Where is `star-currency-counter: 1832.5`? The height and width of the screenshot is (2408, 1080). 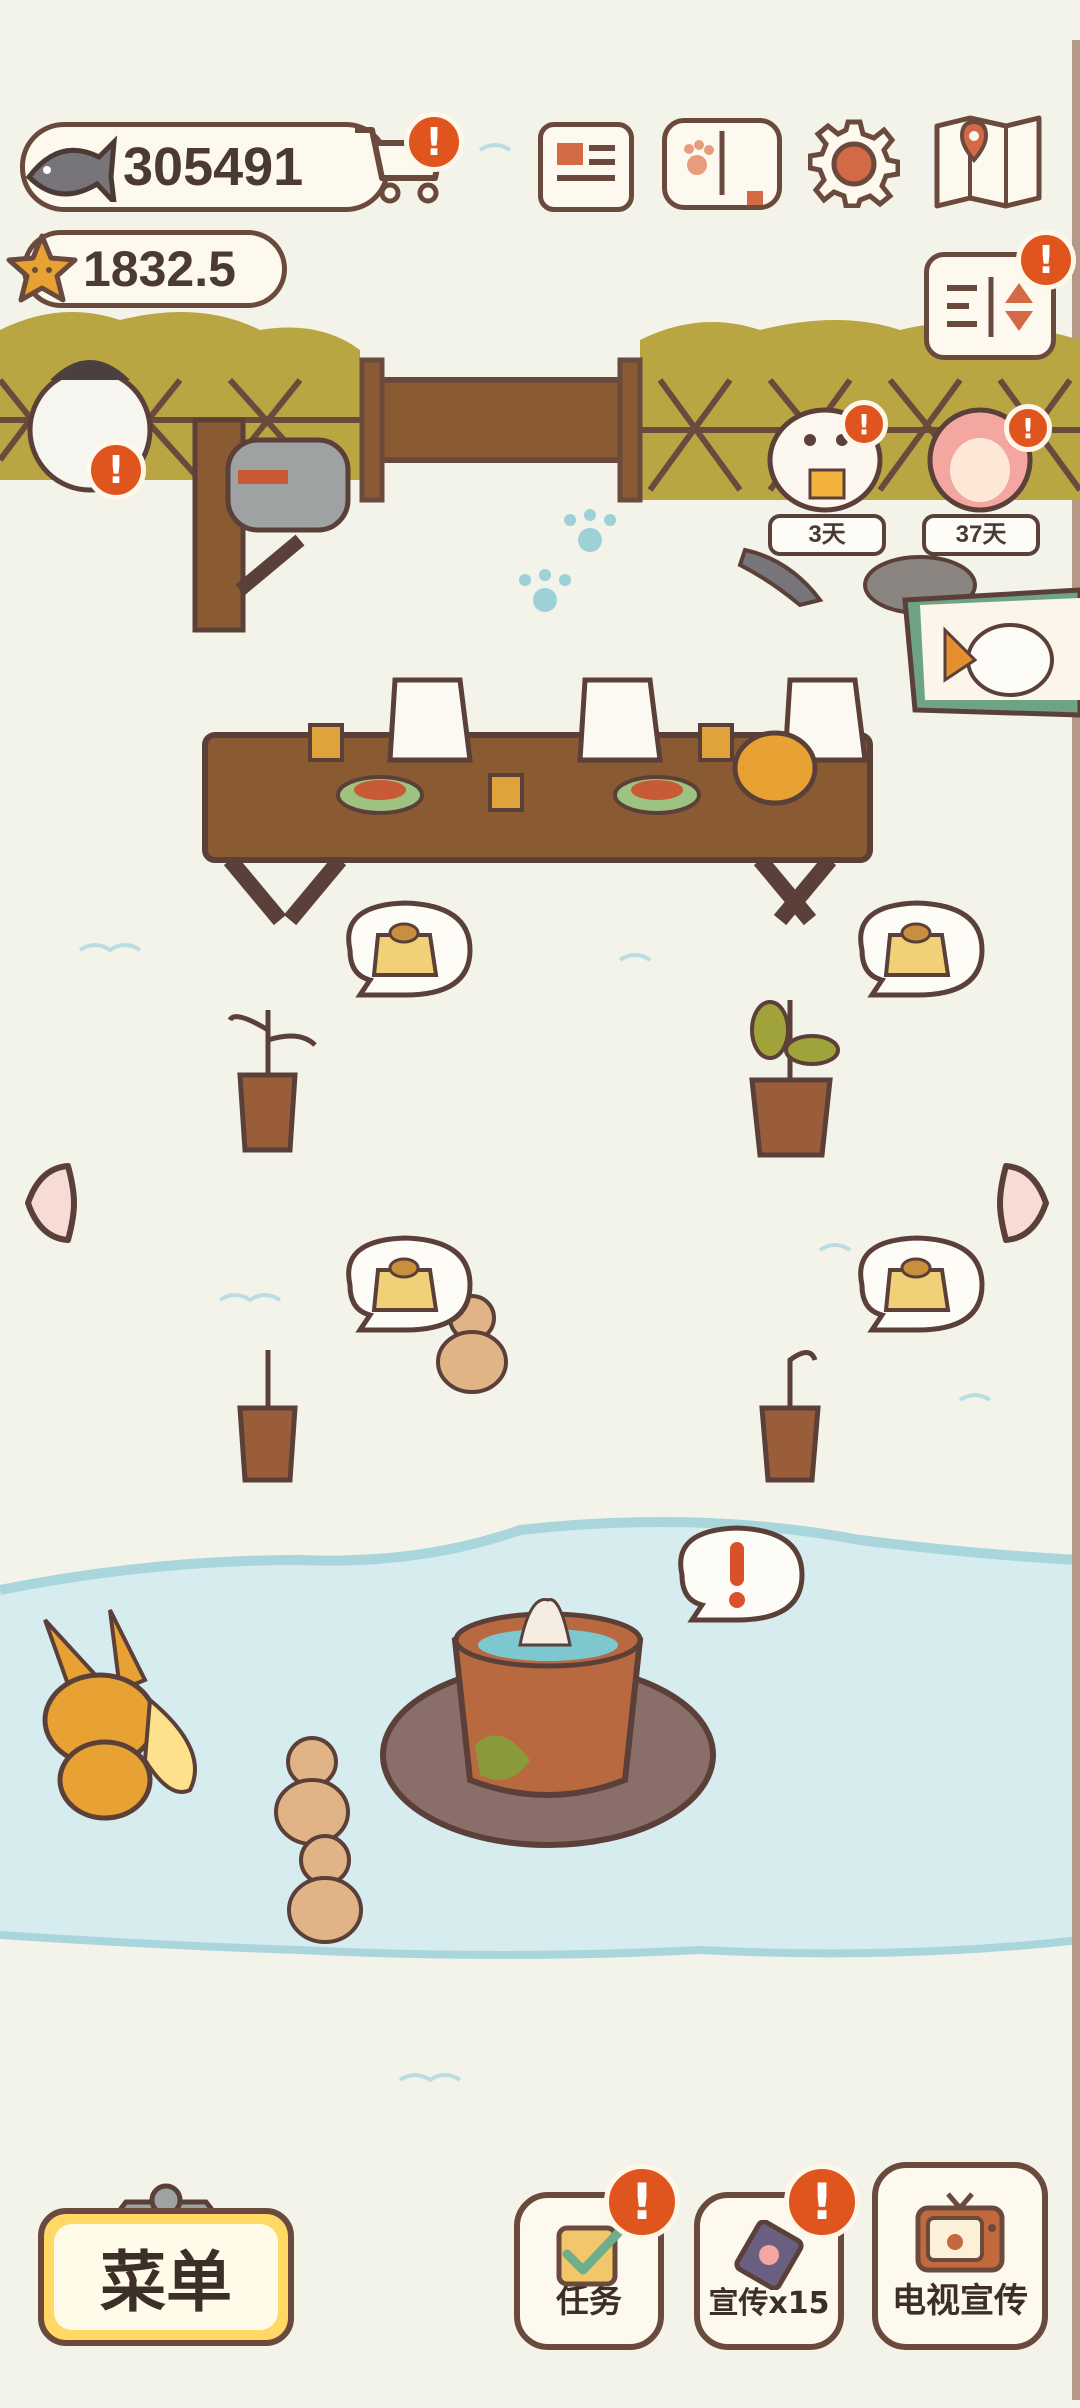 star-currency-counter: 1832.5 is located at coordinates (146, 269).